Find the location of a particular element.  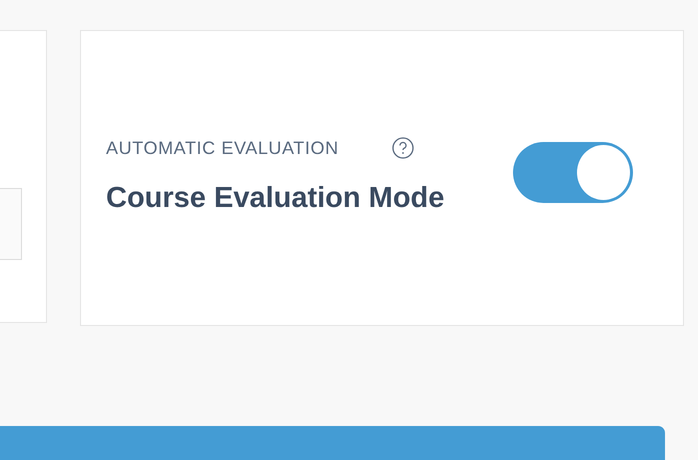

input-field is located at coordinates (11, 224).